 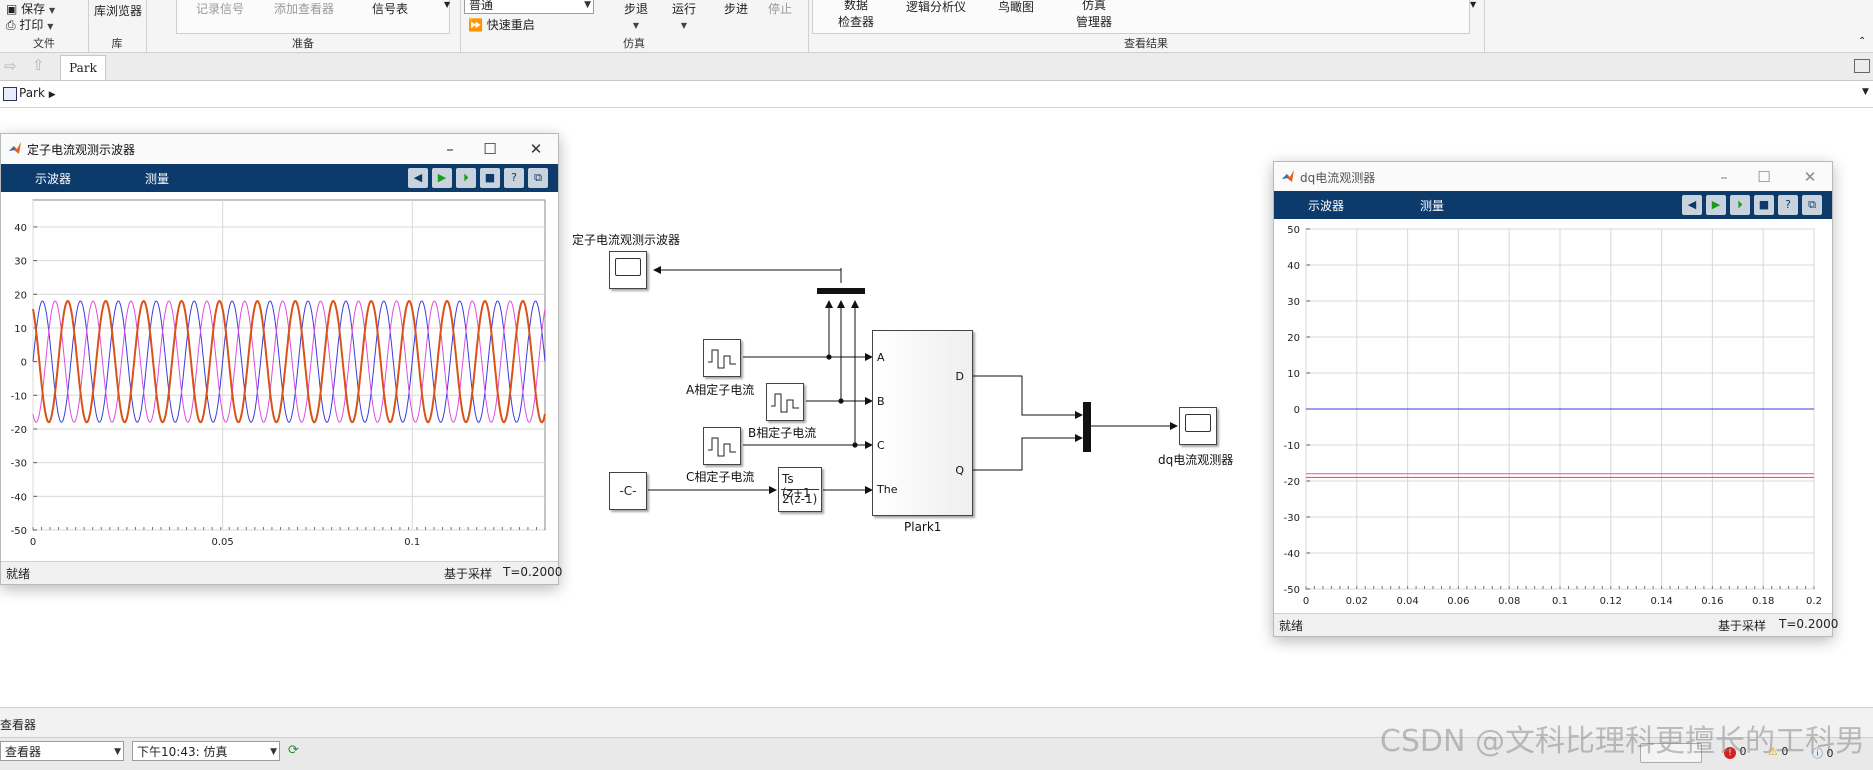 I want to click on add-viewer-button: 添加查看器, so click(x=304, y=8).